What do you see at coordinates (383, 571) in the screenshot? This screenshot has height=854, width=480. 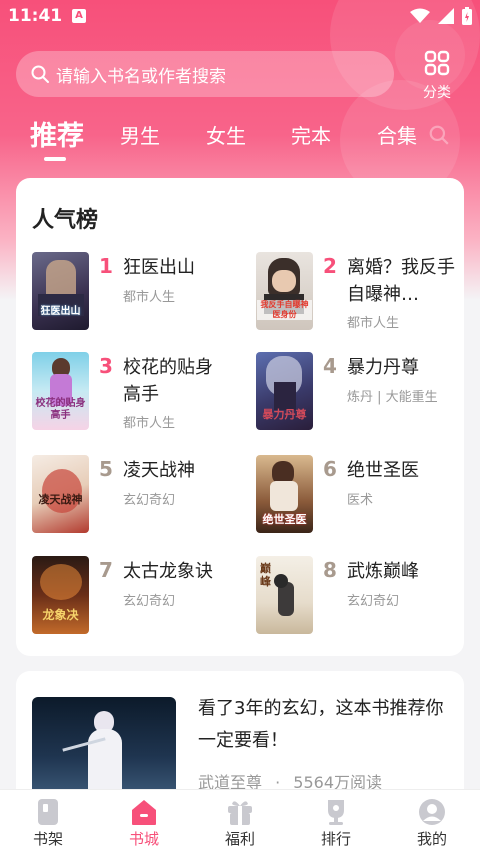 I see `book-title: 武炼巅峰` at bounding box center [383, 571].